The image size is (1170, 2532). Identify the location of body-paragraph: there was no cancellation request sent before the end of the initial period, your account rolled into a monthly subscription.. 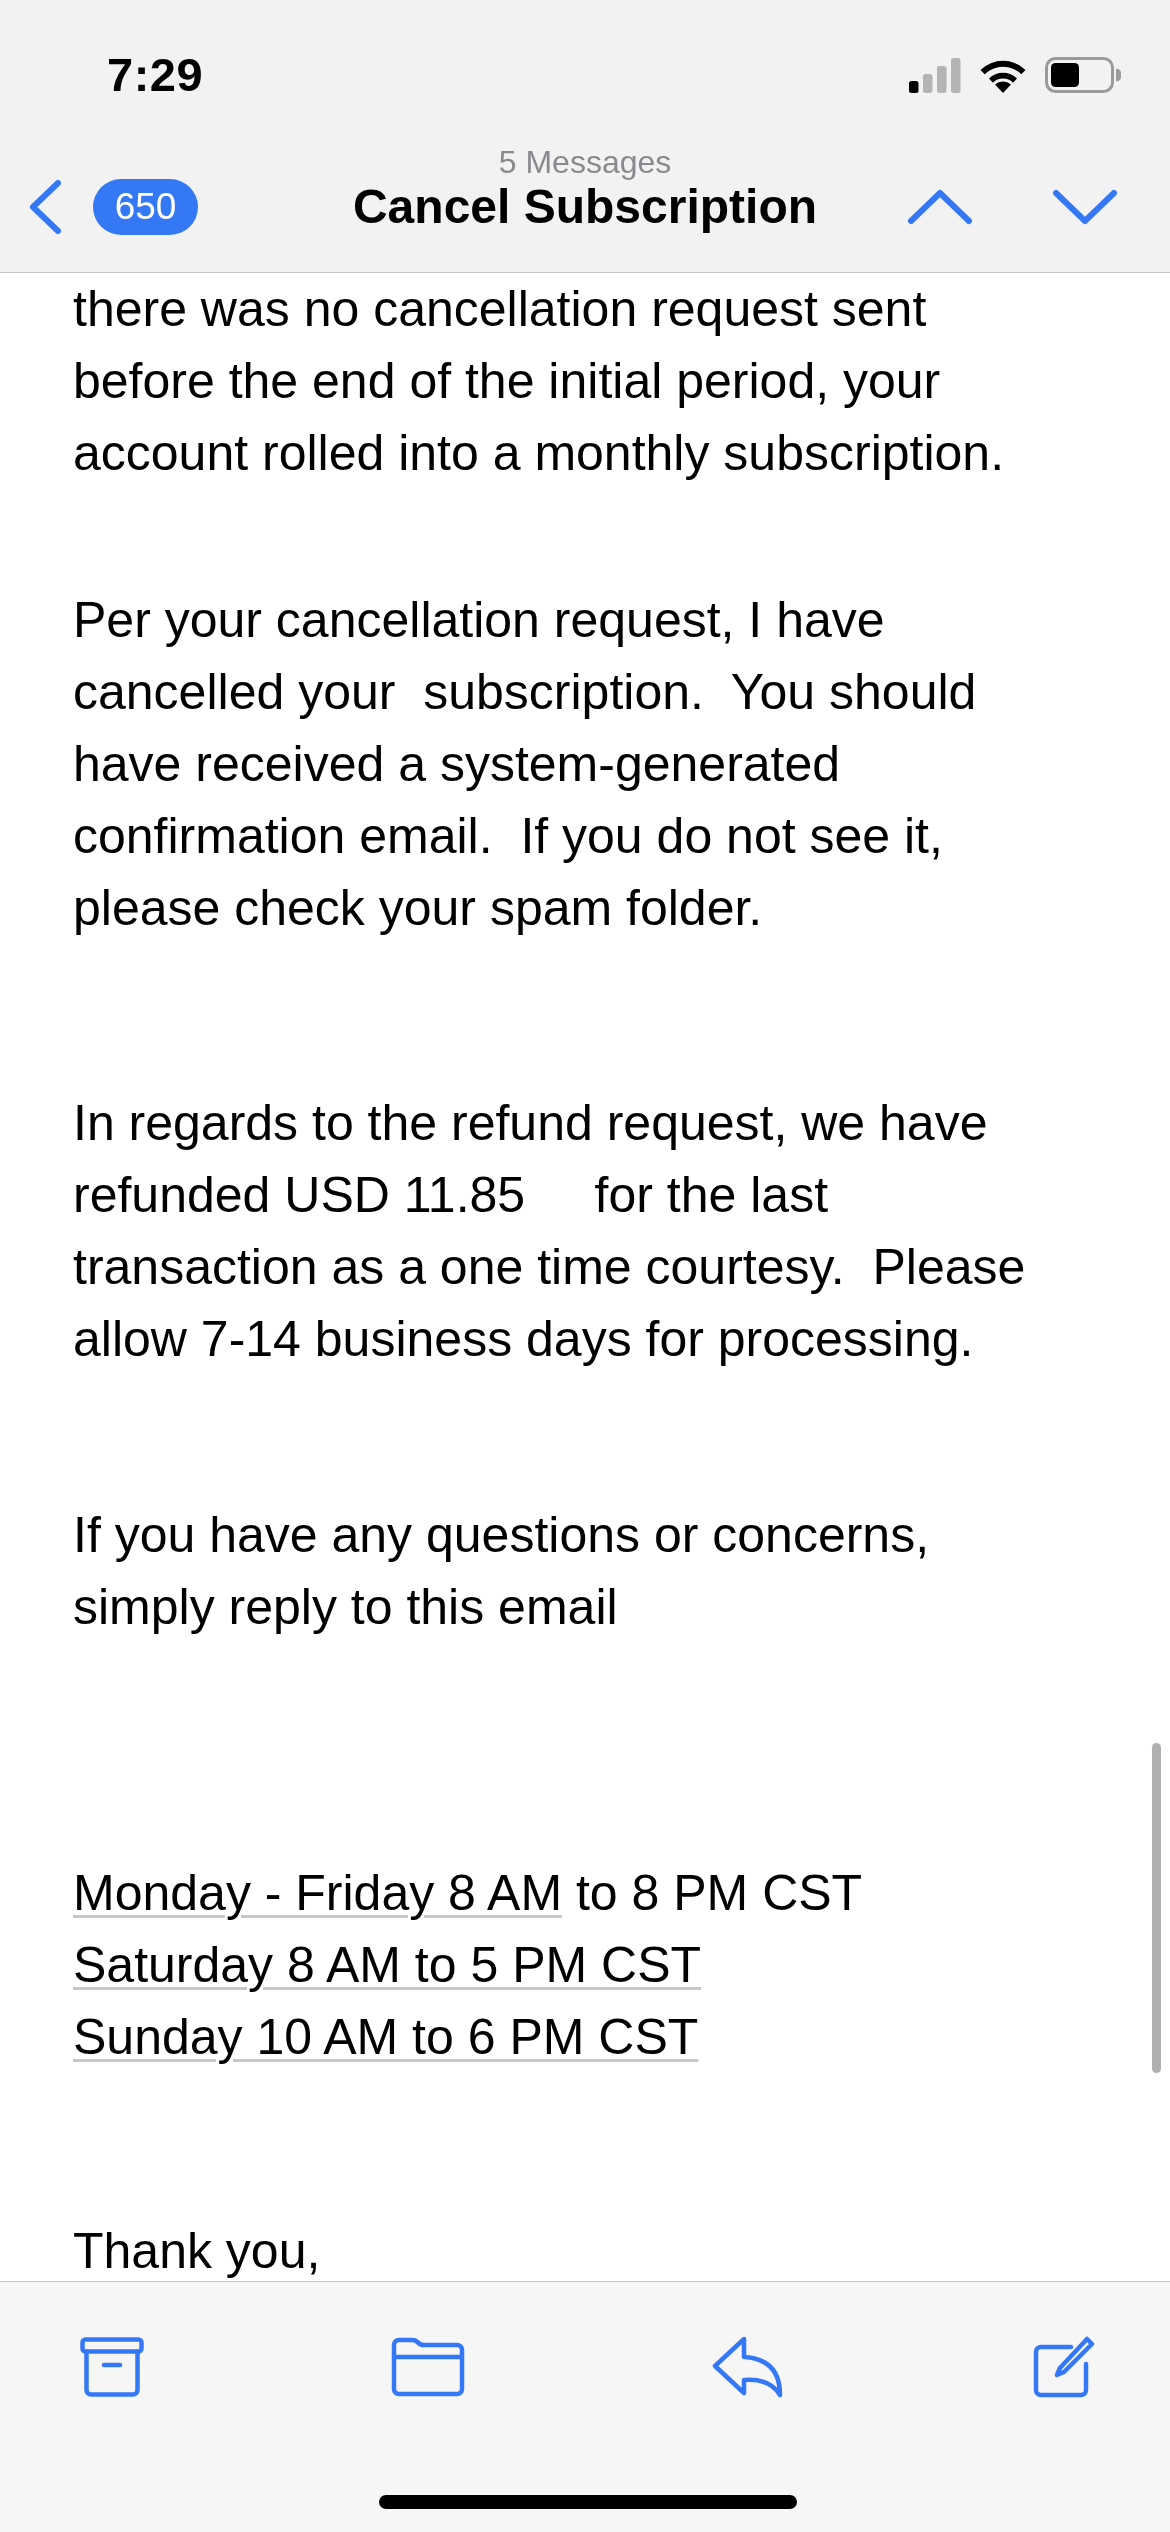
(539, 381).